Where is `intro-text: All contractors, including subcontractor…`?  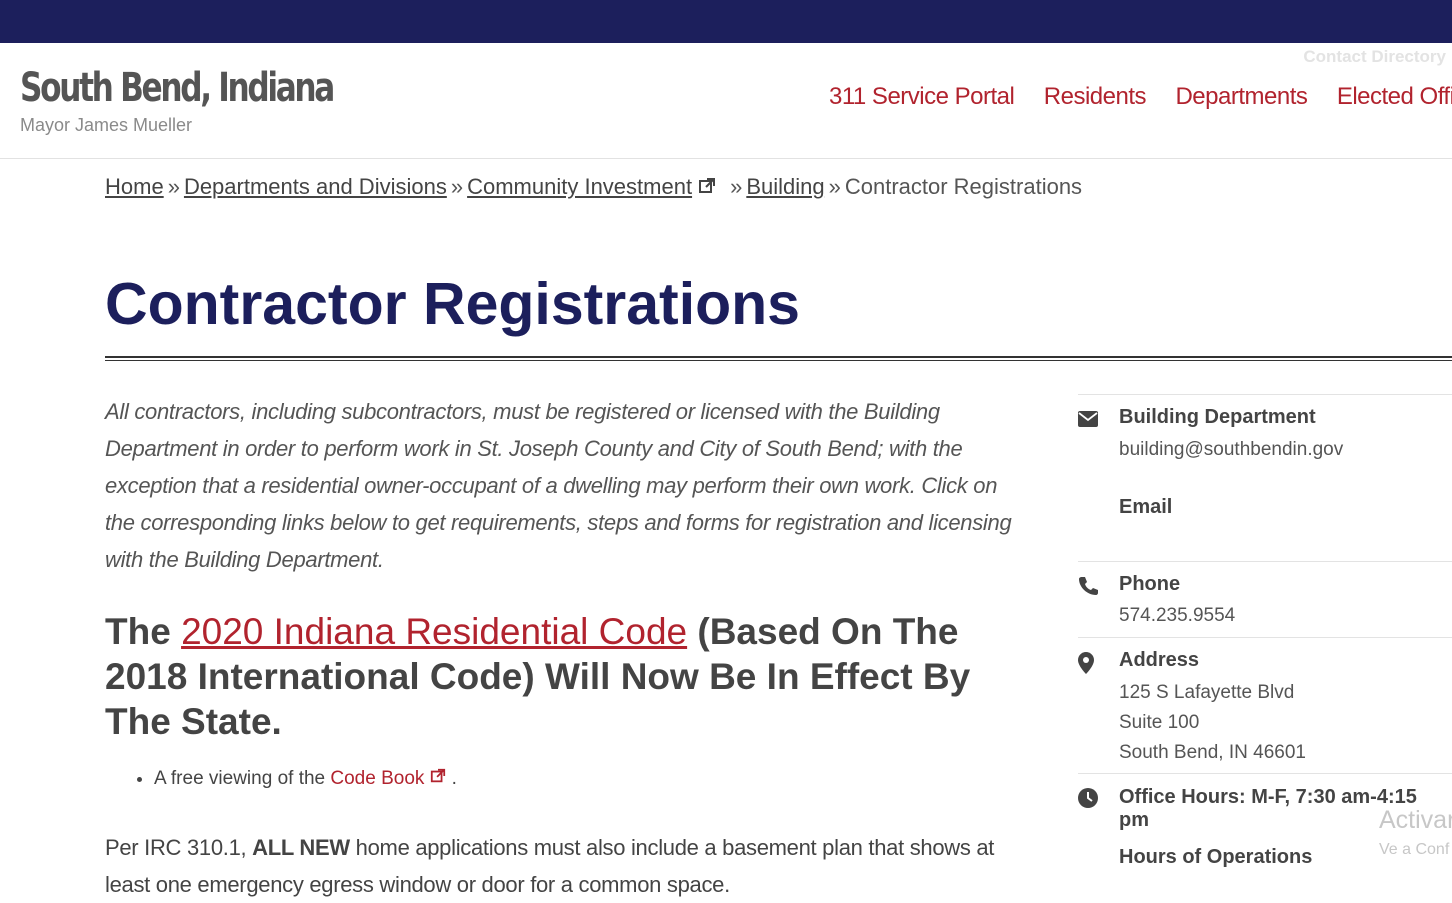
intro-text: All contractors, including subcontractor… is located at coordinates (558, 485).